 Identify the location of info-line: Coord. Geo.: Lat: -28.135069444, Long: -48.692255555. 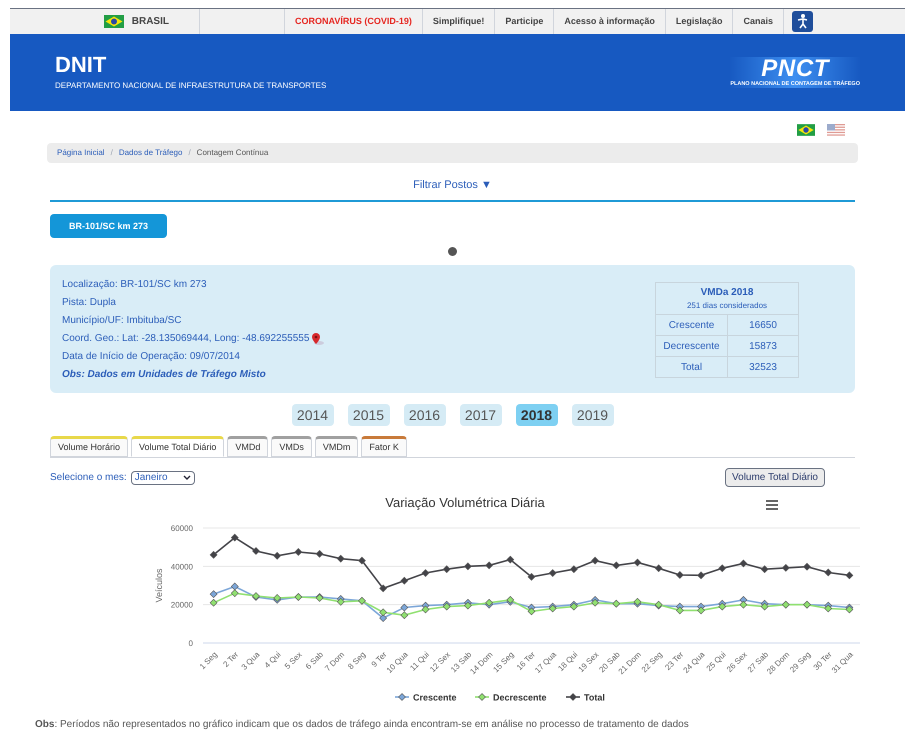
(186, 339).